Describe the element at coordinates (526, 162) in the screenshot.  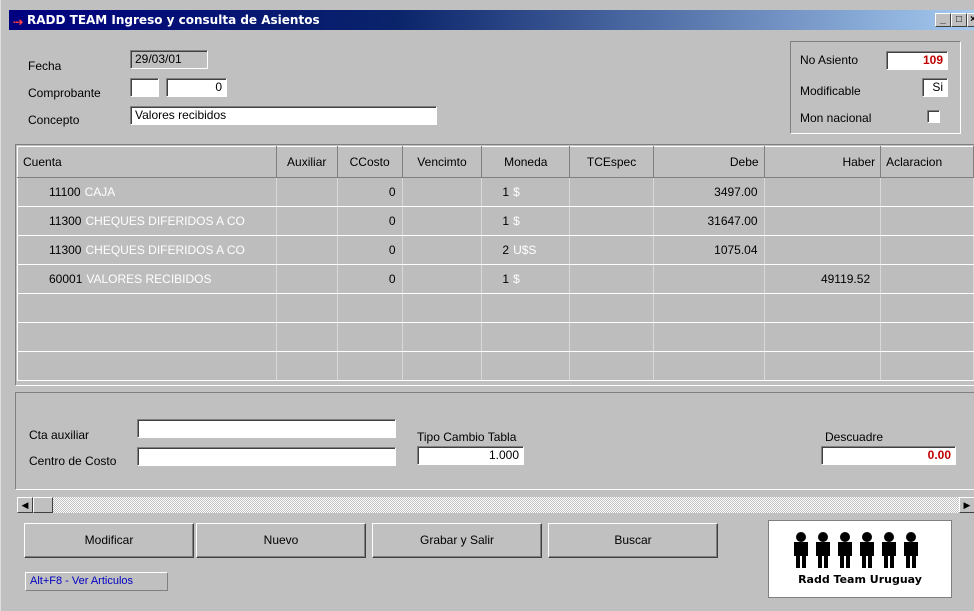
I see `col-header-moneda: Moneda` at that location.